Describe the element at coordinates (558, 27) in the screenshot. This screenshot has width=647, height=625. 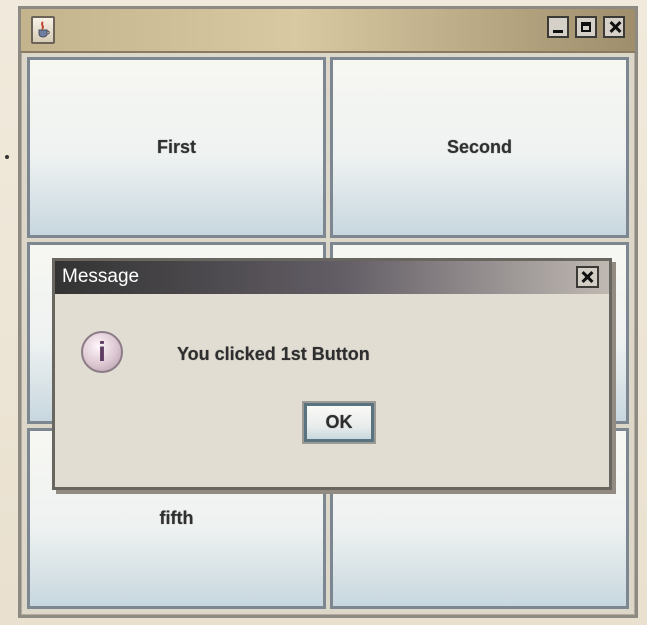
I see `minimize-button` at that location.